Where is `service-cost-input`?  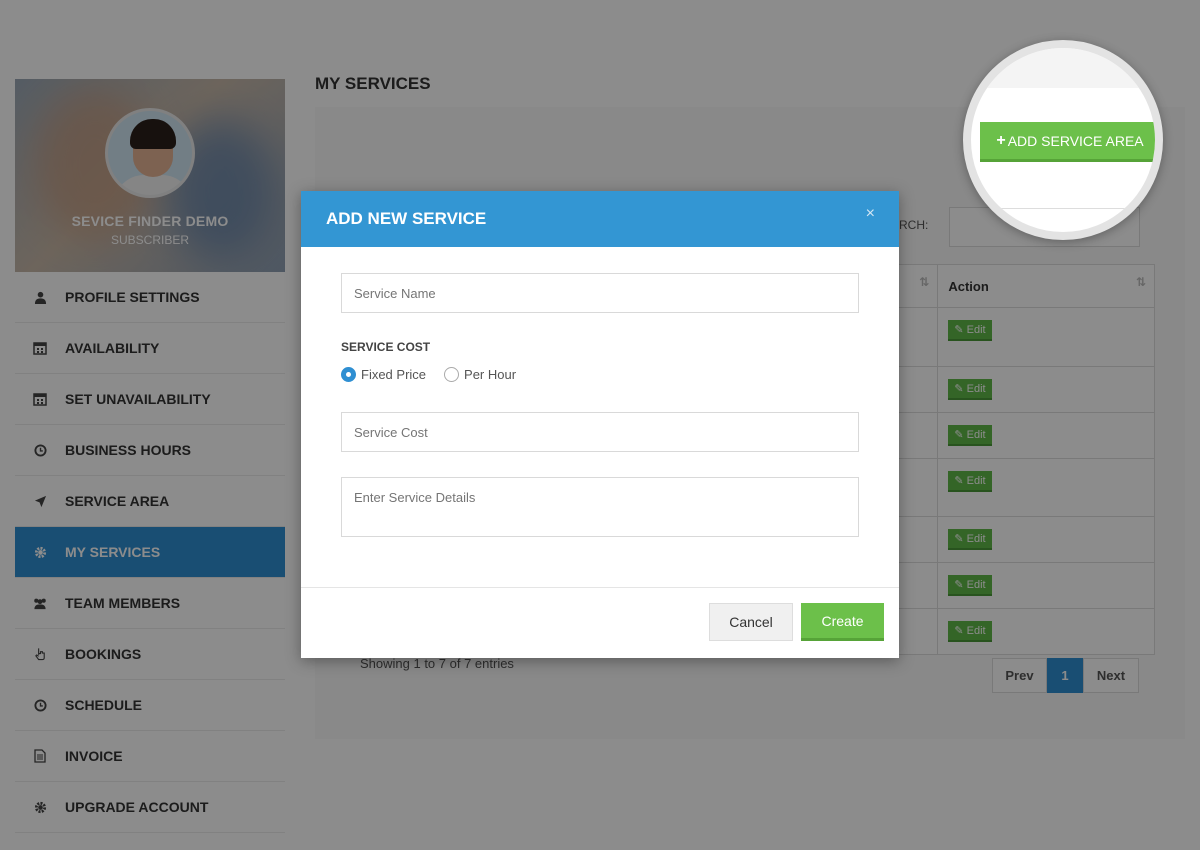 service-cost-input is located at coordinates (600, 432).